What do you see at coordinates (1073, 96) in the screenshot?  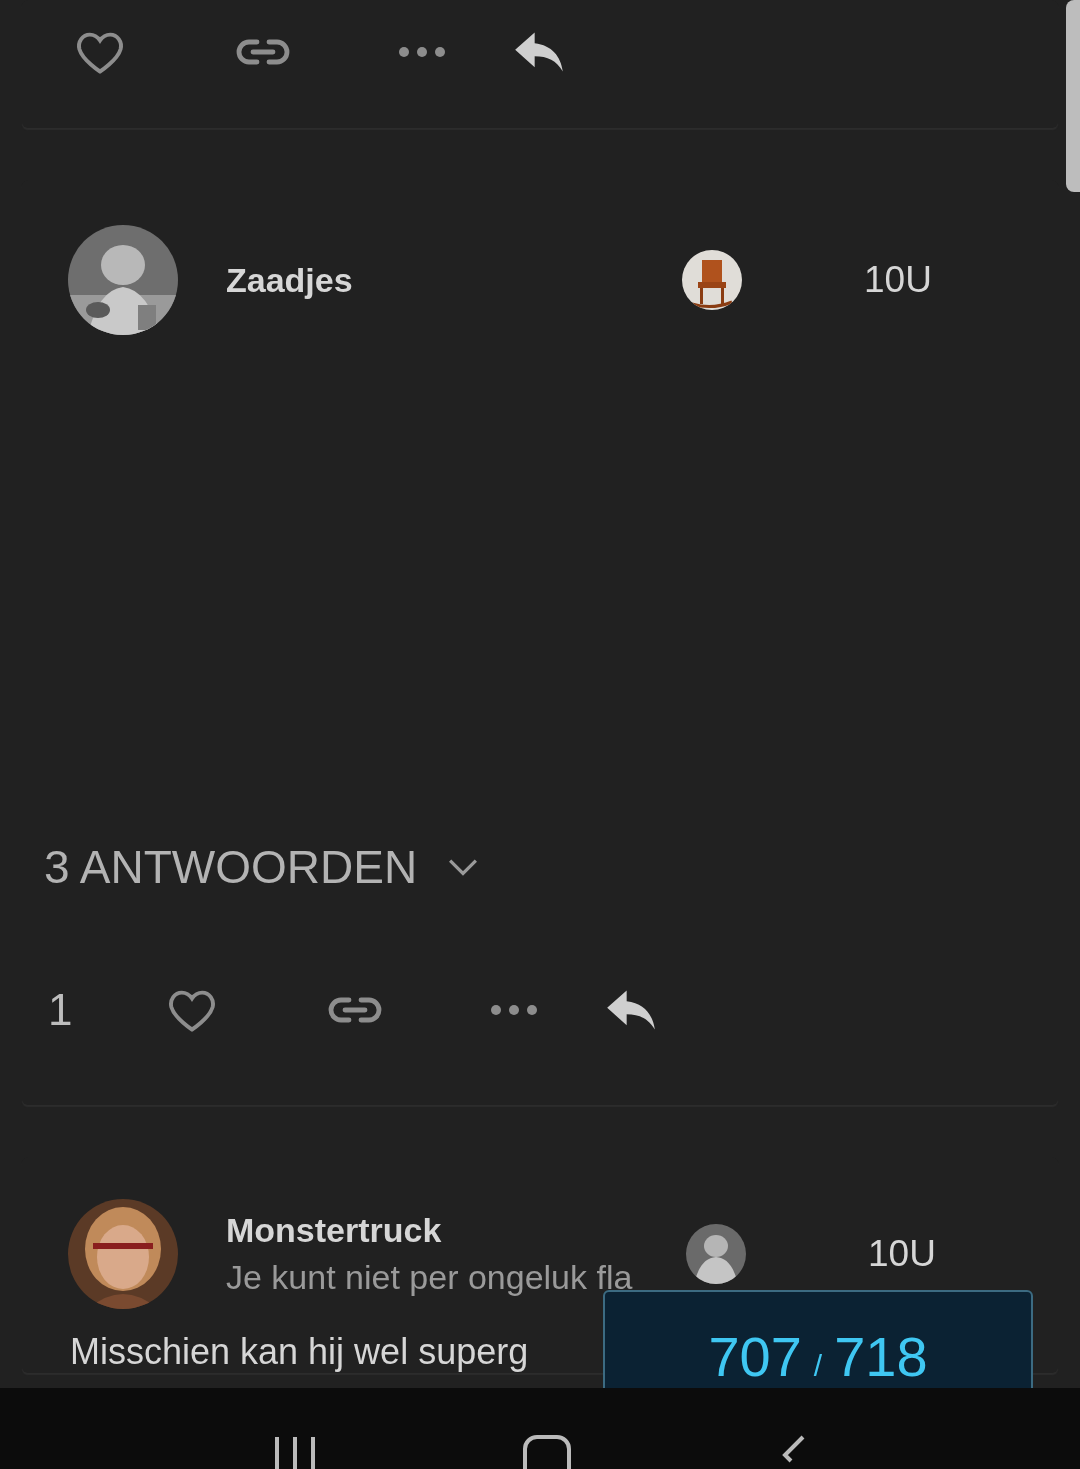 I see `scrollbar` at bounding box center [1073, 96].